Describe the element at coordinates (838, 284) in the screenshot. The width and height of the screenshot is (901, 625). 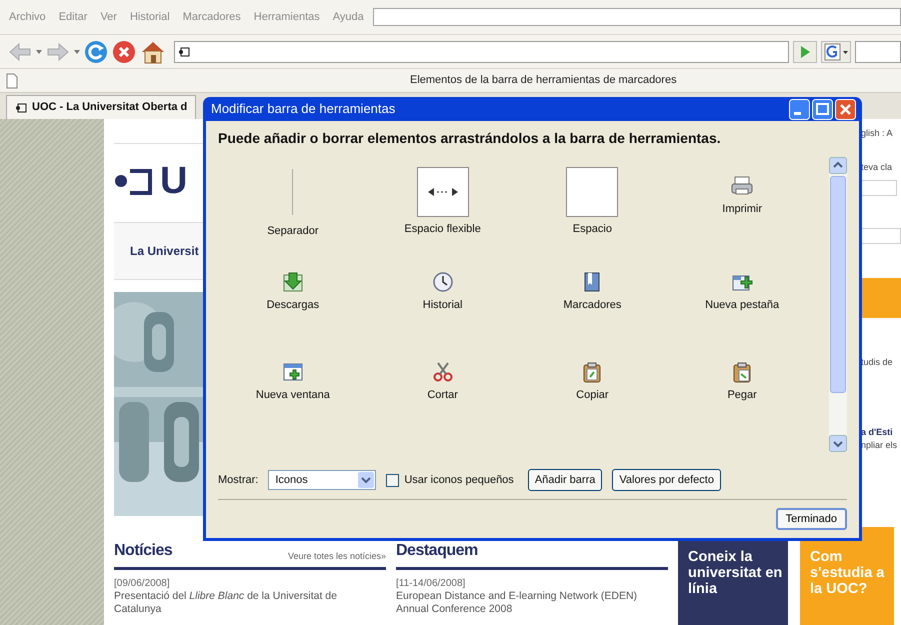
I see `scroll-thumb` at that location.